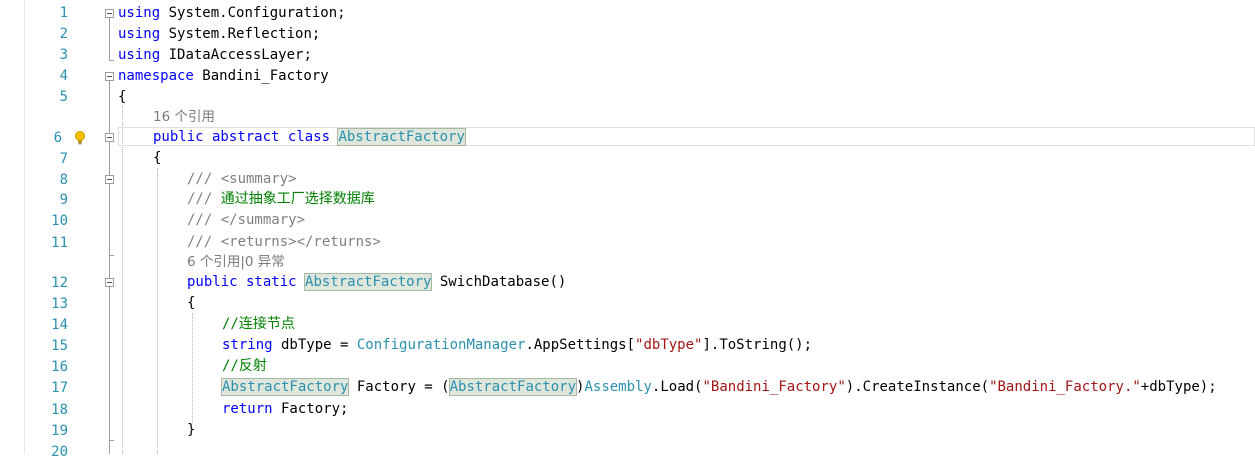  Describe the element at coordinates (12, 227) in the screenshot. I see `indicator-margin` at that location.